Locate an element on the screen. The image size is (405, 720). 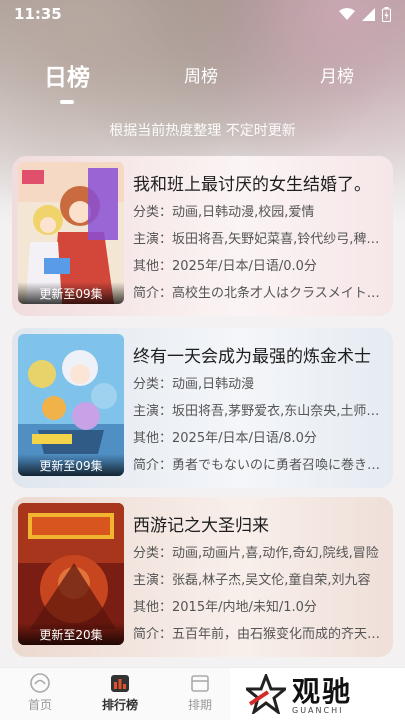
card-intro: 简介：五百年前，由石猴变化而成的齐天大圣孙悟空 is located at coordinates (262, 634).